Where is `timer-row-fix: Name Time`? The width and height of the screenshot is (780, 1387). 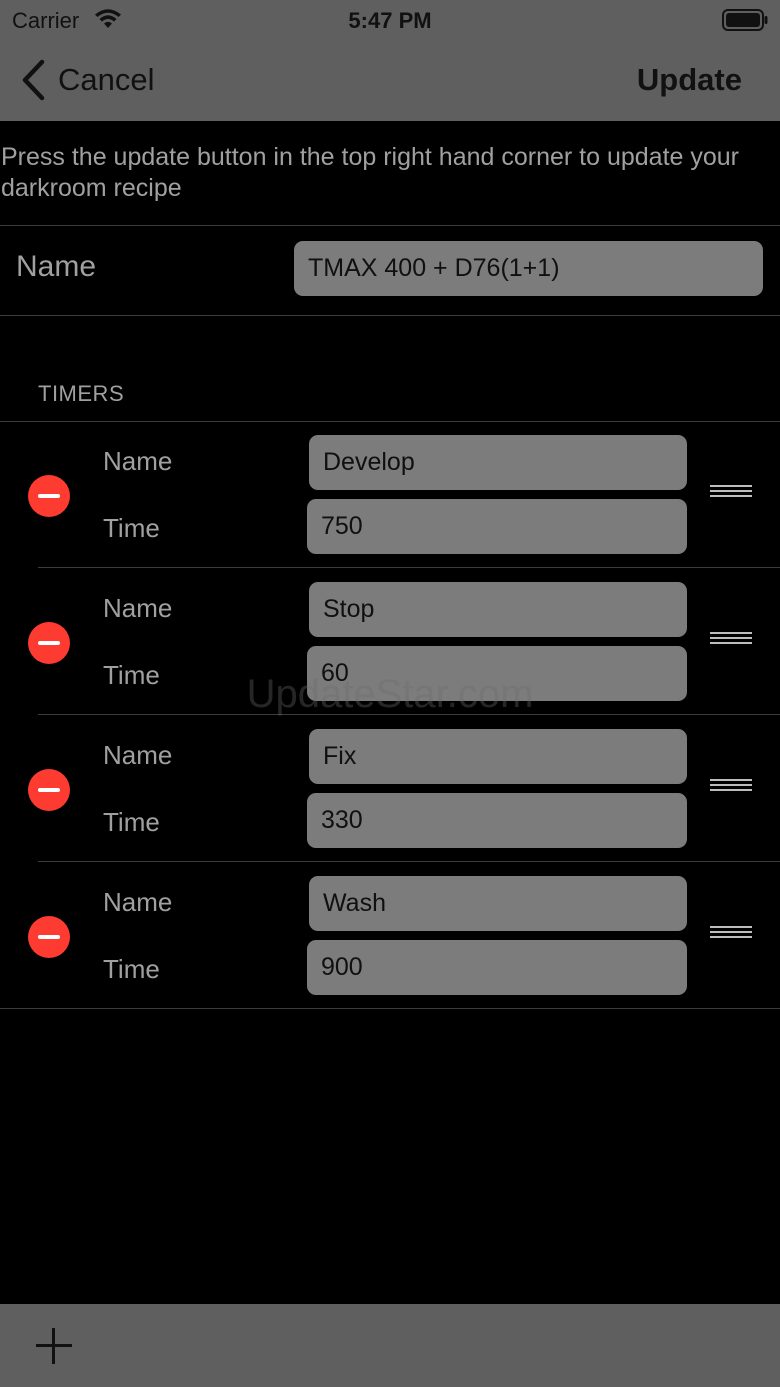
timer-row-fix: Name Time is located at coordinates (390, 788).